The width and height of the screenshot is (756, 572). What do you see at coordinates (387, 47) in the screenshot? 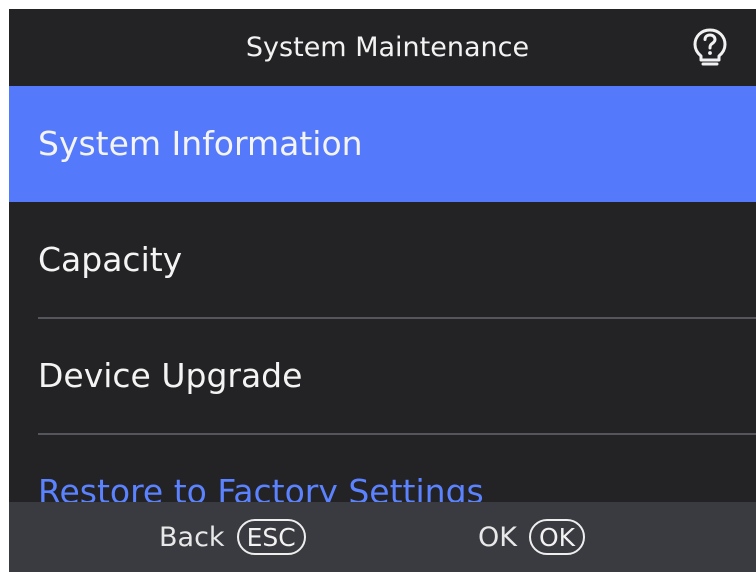
I see `page-title: System Maintenance` at bounding box center [387, 47].